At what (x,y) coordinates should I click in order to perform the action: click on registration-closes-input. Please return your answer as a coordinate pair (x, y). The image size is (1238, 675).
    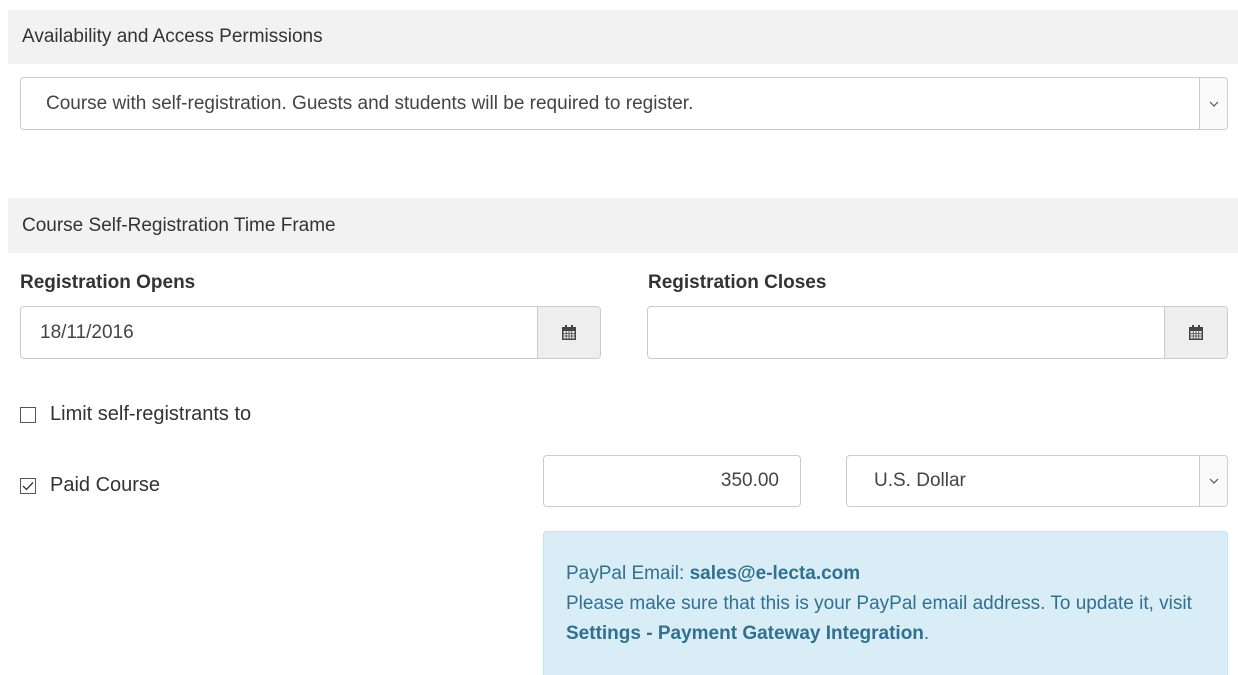
    Looking at the image, I should click on (906, 332).